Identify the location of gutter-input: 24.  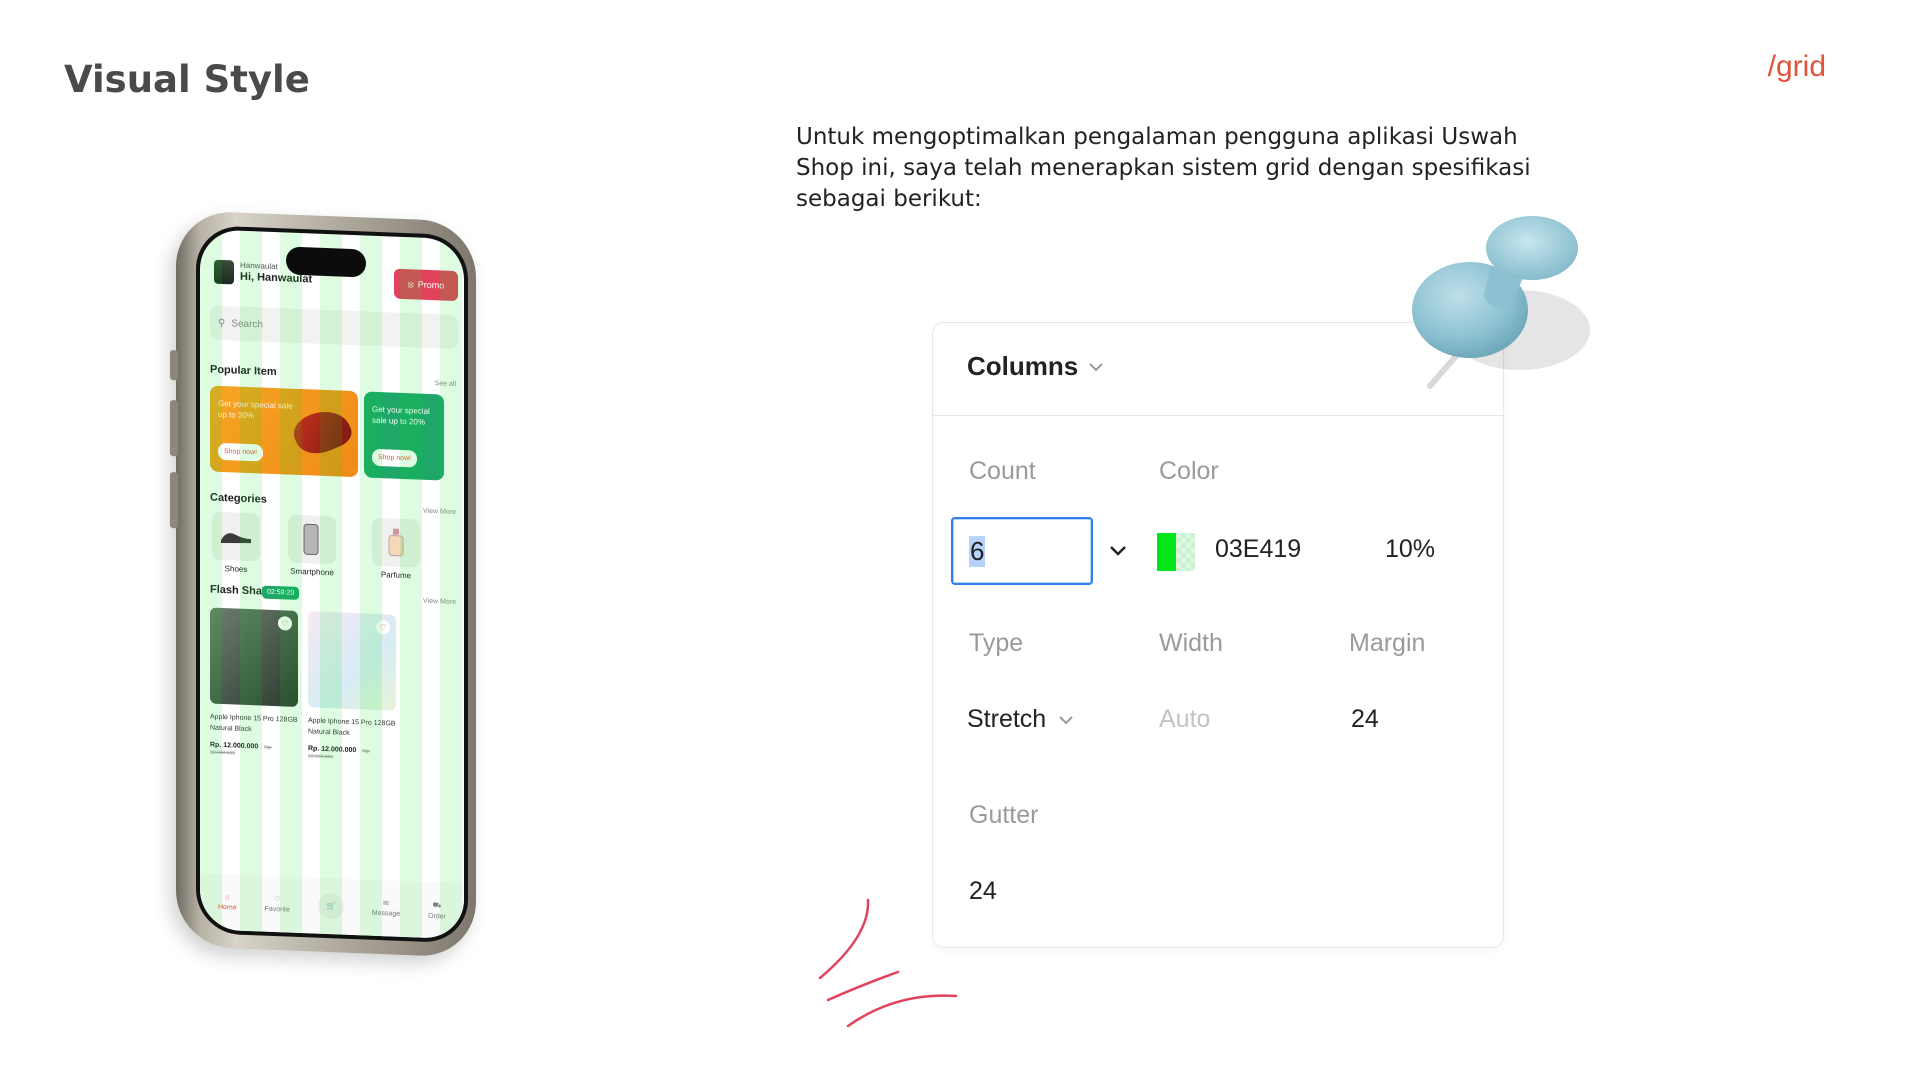
(983, 891).